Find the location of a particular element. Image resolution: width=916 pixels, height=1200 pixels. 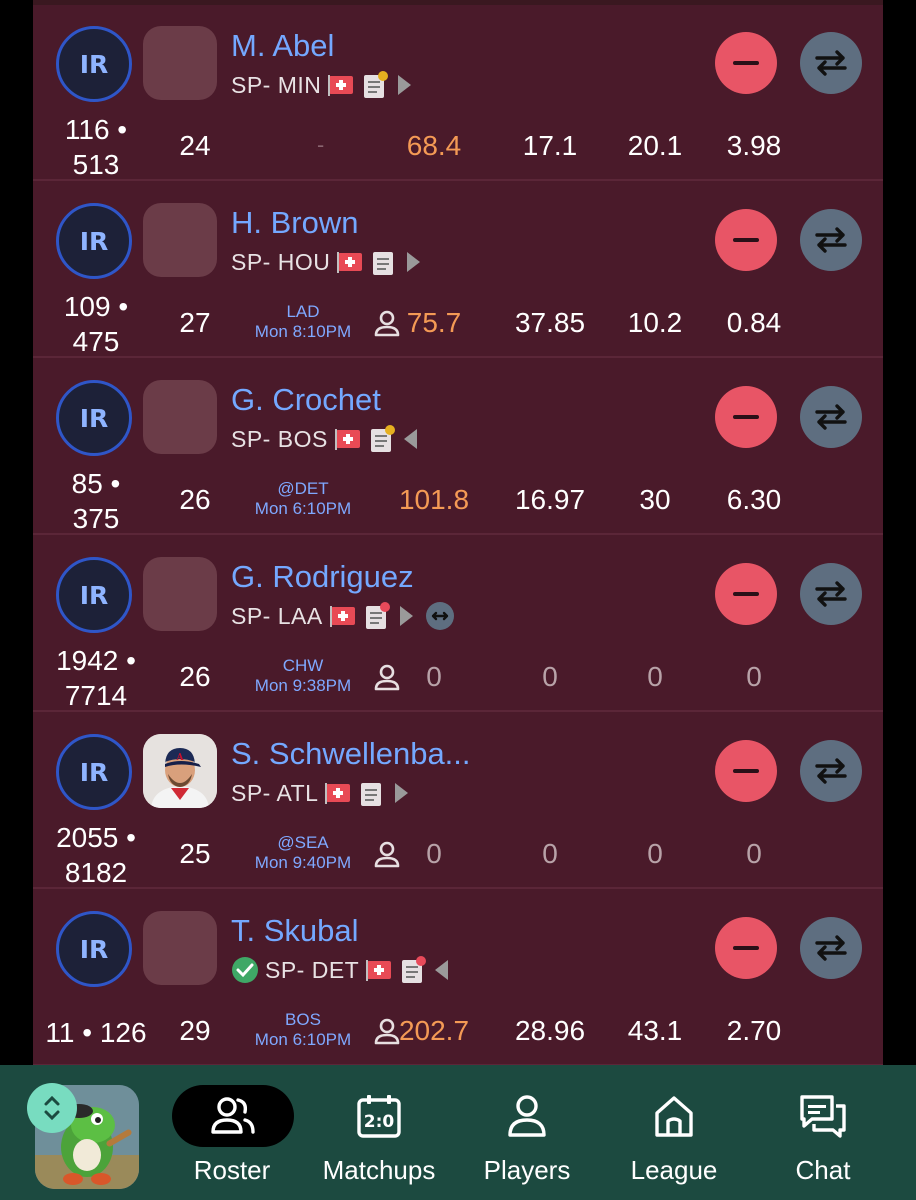

player-meta: SP- ATL is located at coordinates (320, 793).